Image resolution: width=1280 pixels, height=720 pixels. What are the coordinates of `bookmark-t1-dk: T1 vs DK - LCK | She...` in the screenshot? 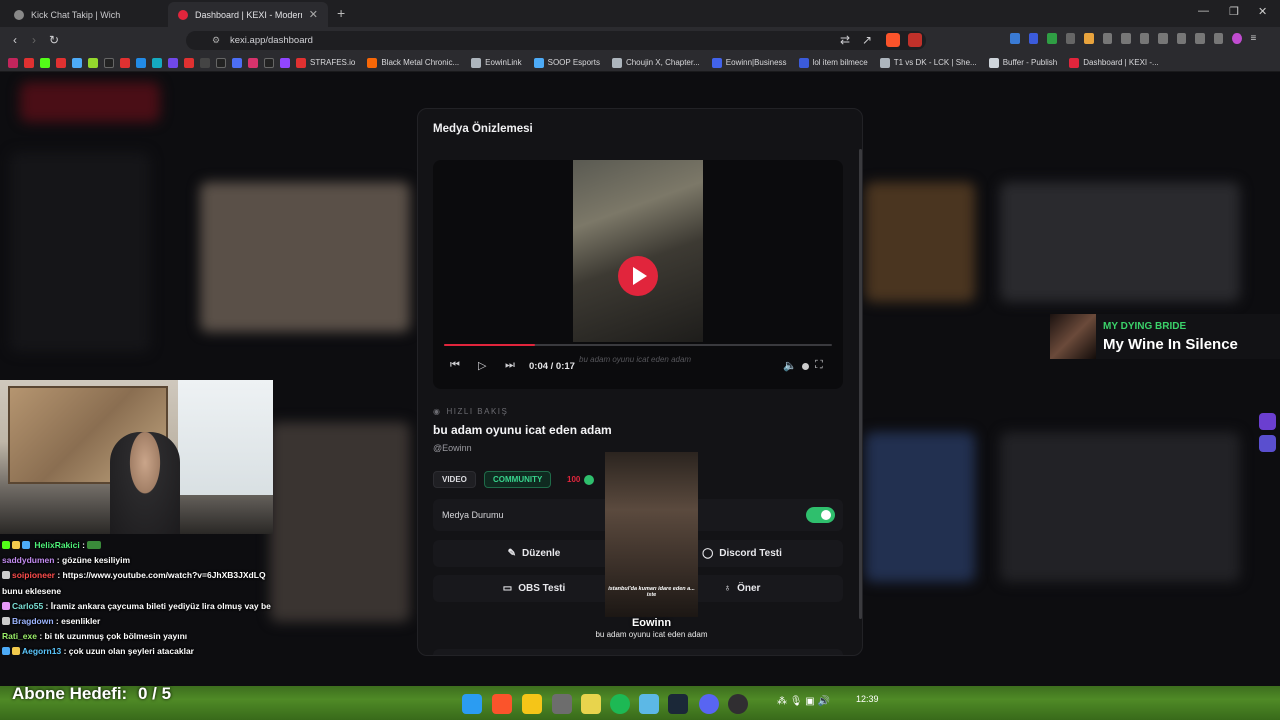 It's located at (928, 62).